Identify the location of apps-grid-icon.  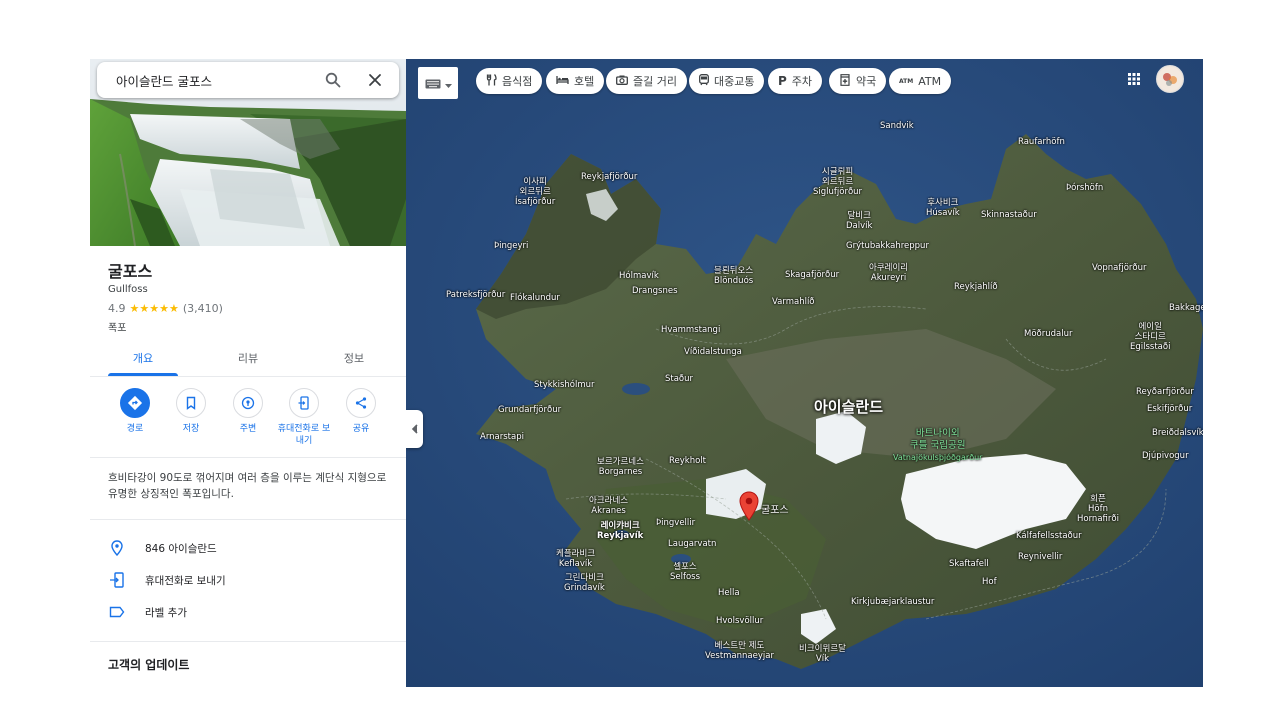
(1134, 79).